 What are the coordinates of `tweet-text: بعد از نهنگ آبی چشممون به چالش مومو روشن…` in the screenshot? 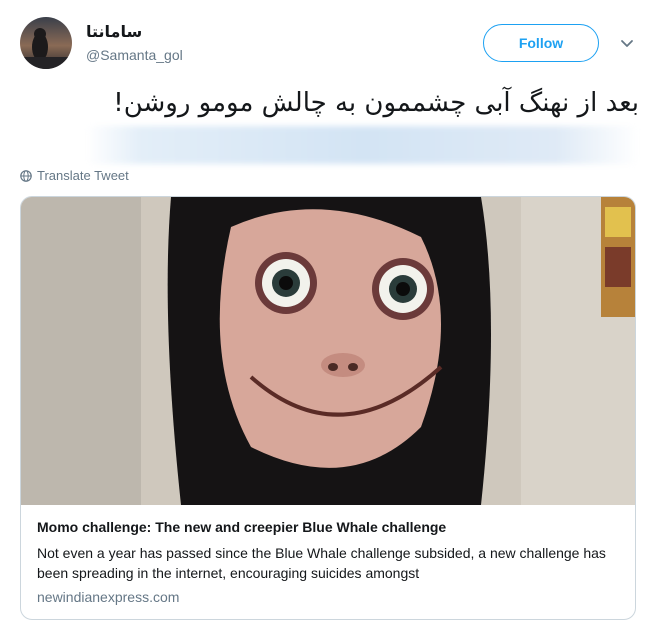 It's located at (376, 103).